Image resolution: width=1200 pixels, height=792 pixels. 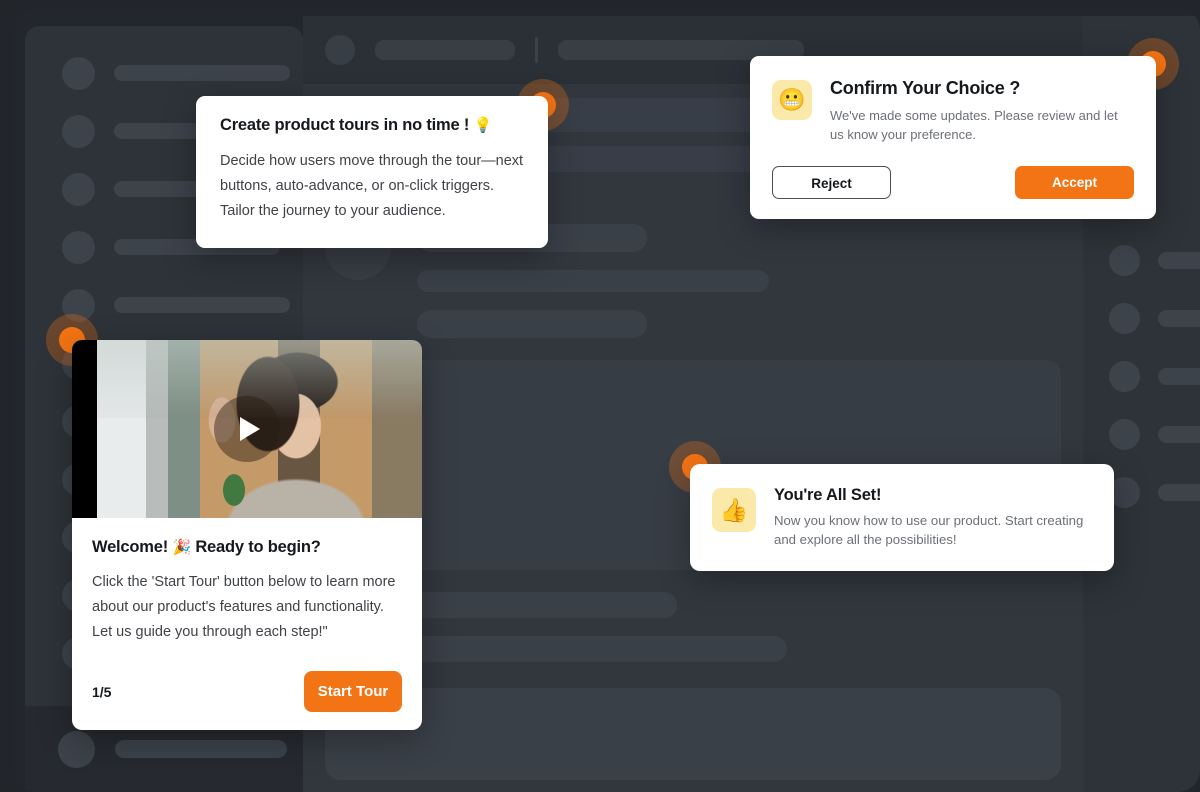 I want to click on video-letterbox, so click(x=84, y=429).